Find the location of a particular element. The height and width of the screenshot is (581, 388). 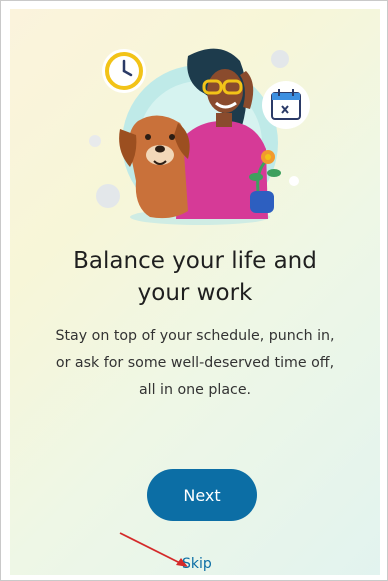

calendar-icon is located at coordinates (286, 105).